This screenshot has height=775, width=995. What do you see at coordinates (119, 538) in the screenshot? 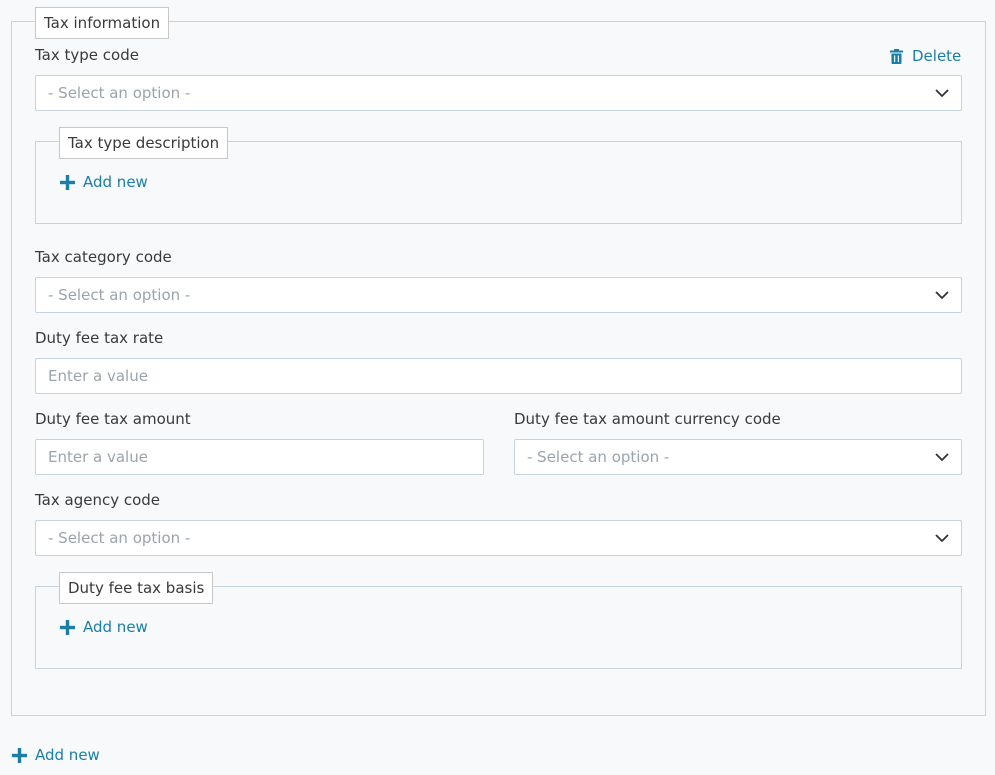
I see `tax-agency-code-placeholder: - Select an option -` at bounding box center [119, 538].